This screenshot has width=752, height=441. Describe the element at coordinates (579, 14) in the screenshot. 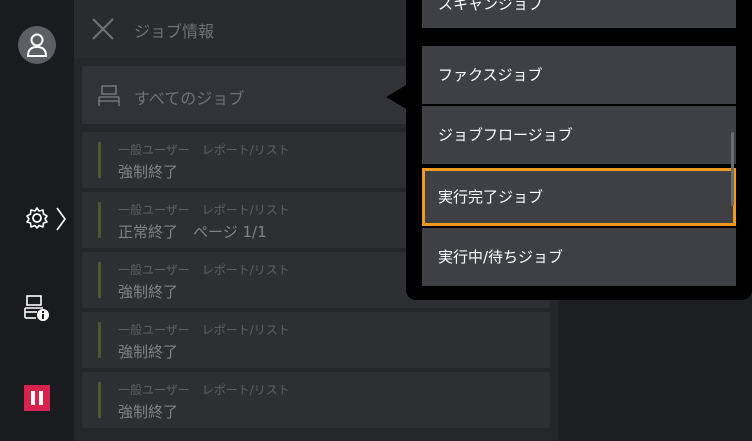

I see `menu-item-scan-jobs: スキャンジョブ` at that location.